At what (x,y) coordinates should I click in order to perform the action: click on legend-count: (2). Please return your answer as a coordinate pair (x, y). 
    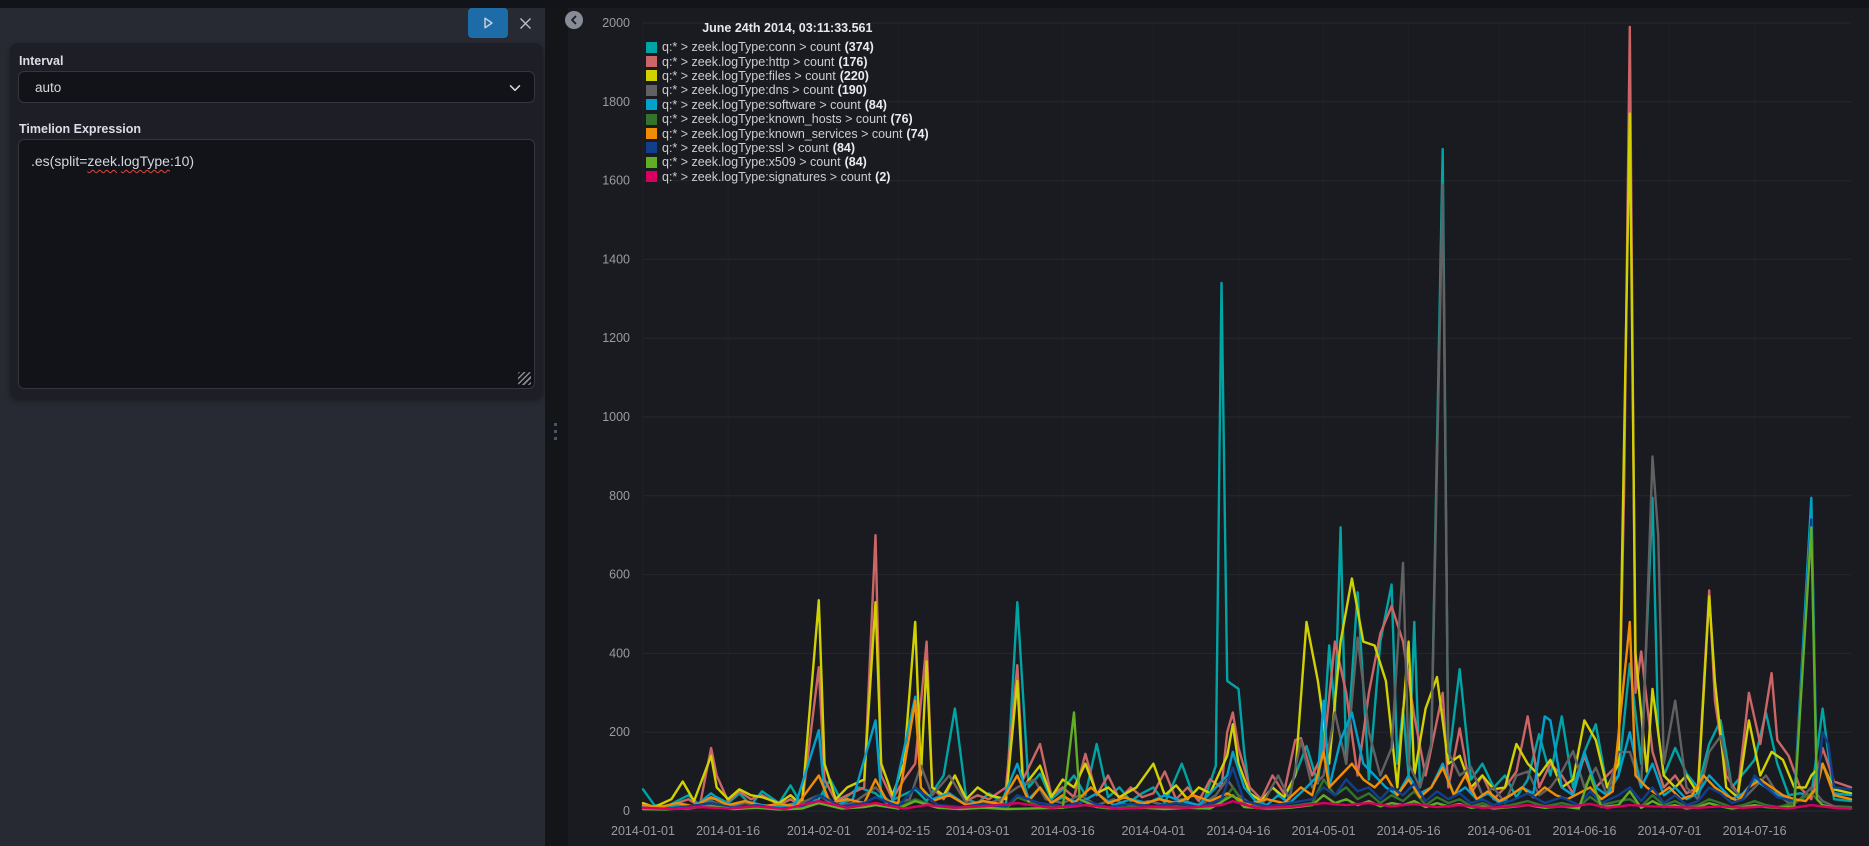
    Looking at the image, I should click on (883, 176).